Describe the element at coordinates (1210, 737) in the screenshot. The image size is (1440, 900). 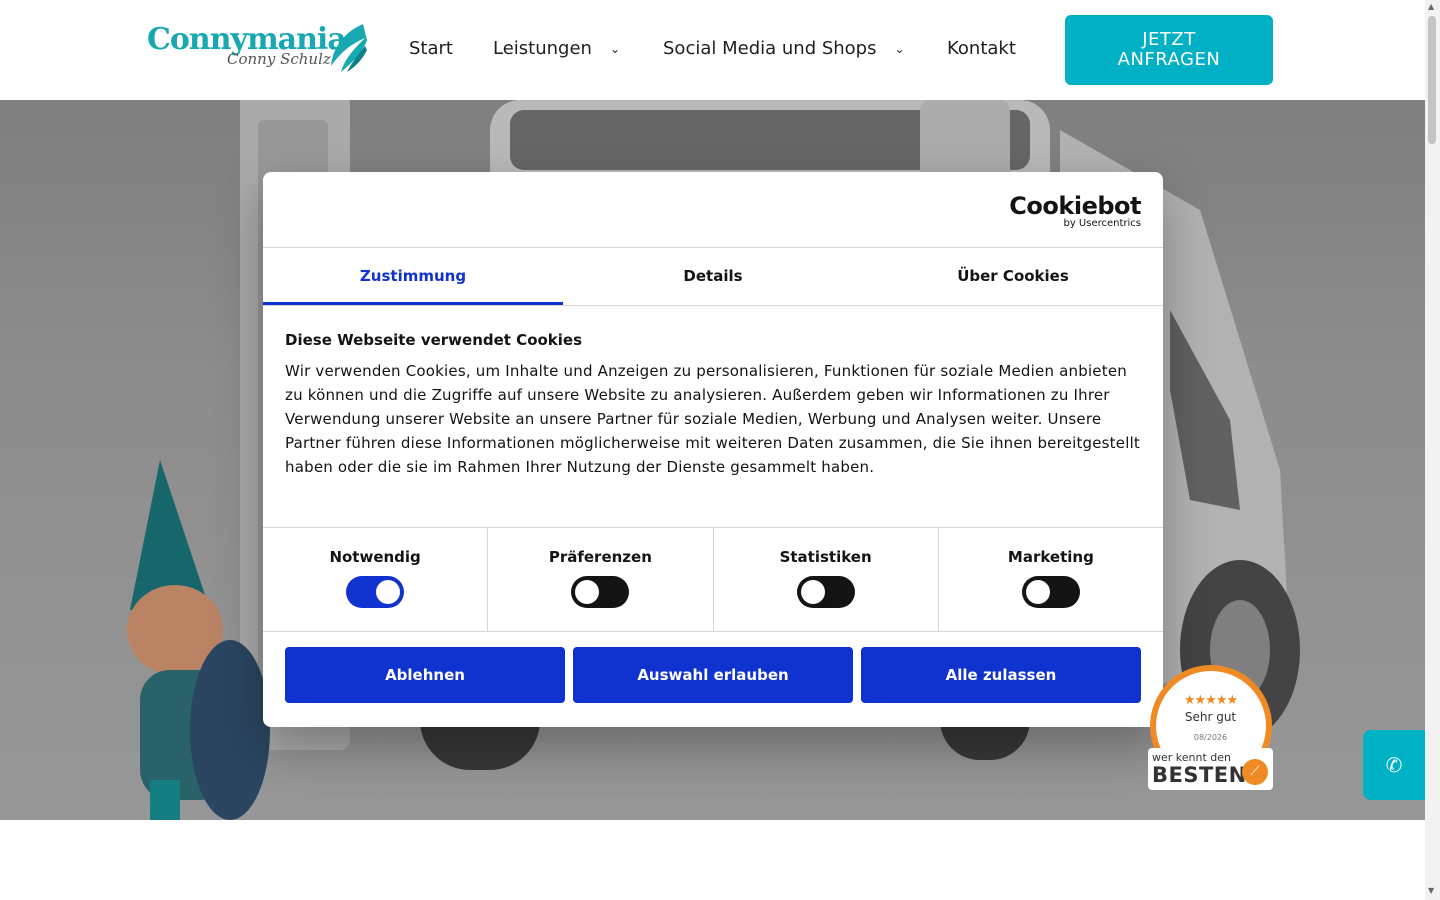
I see `badge-date: 08/2026` at that location.